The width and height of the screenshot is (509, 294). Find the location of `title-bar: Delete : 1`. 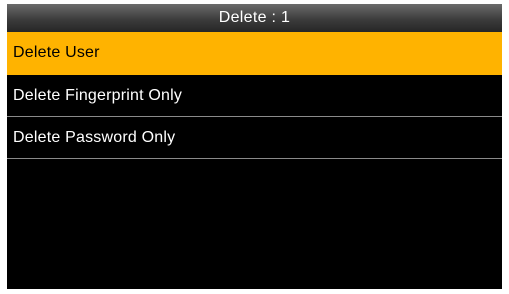

title-bar: Delete : 1 is located at coordinates (254, 18).